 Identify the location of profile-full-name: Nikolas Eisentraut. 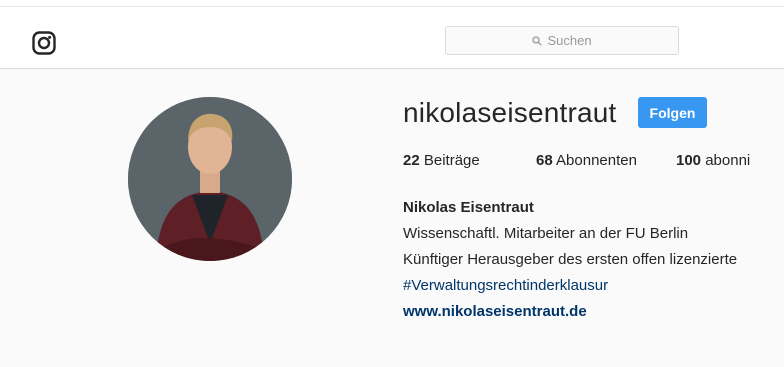
(468, 207).